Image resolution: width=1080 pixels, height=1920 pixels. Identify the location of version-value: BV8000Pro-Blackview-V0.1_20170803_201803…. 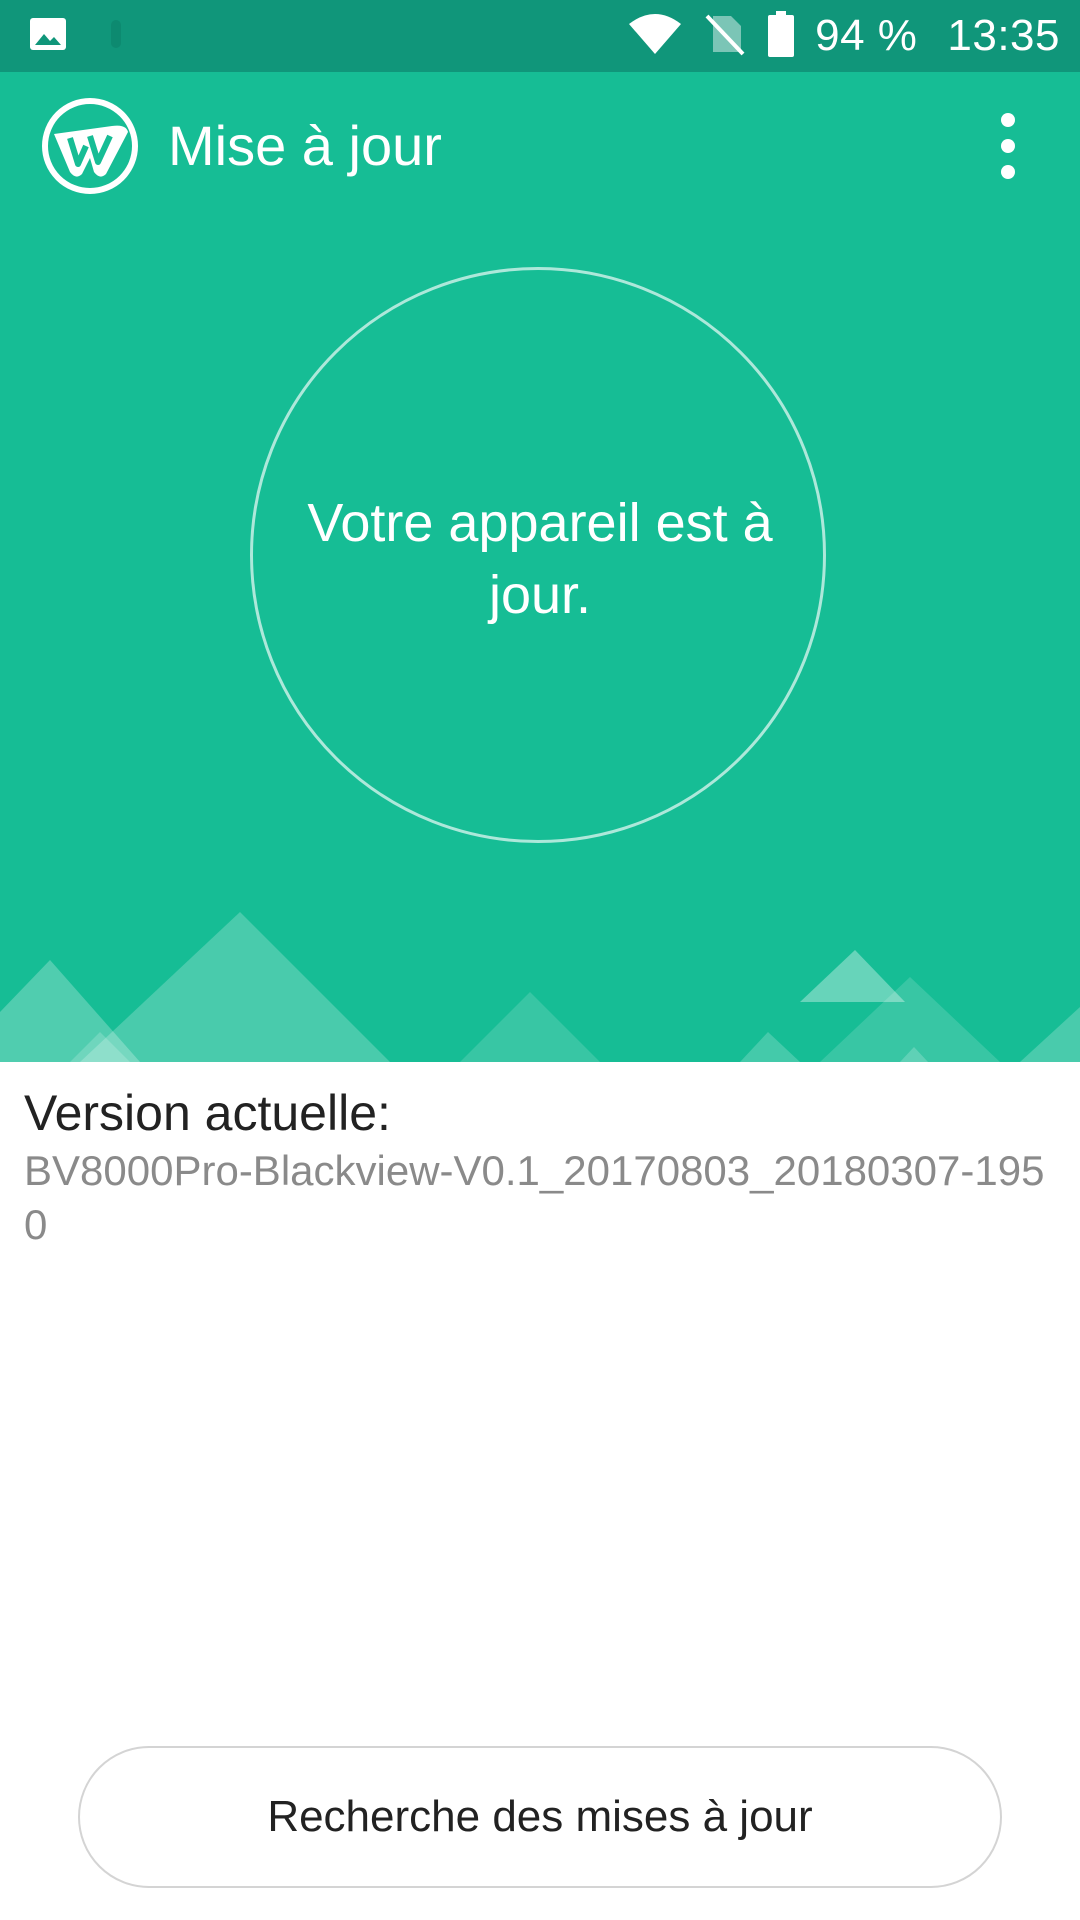
(534, 1197).